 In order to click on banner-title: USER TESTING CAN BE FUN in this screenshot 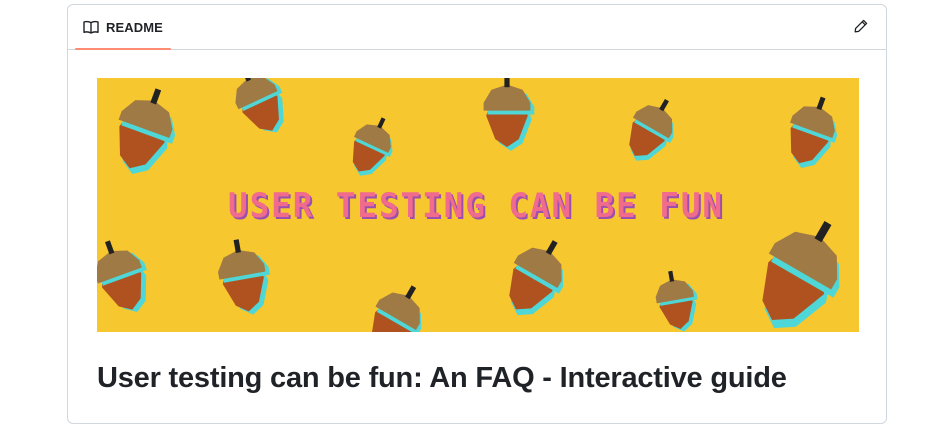, I will do `click(476, 206)`.